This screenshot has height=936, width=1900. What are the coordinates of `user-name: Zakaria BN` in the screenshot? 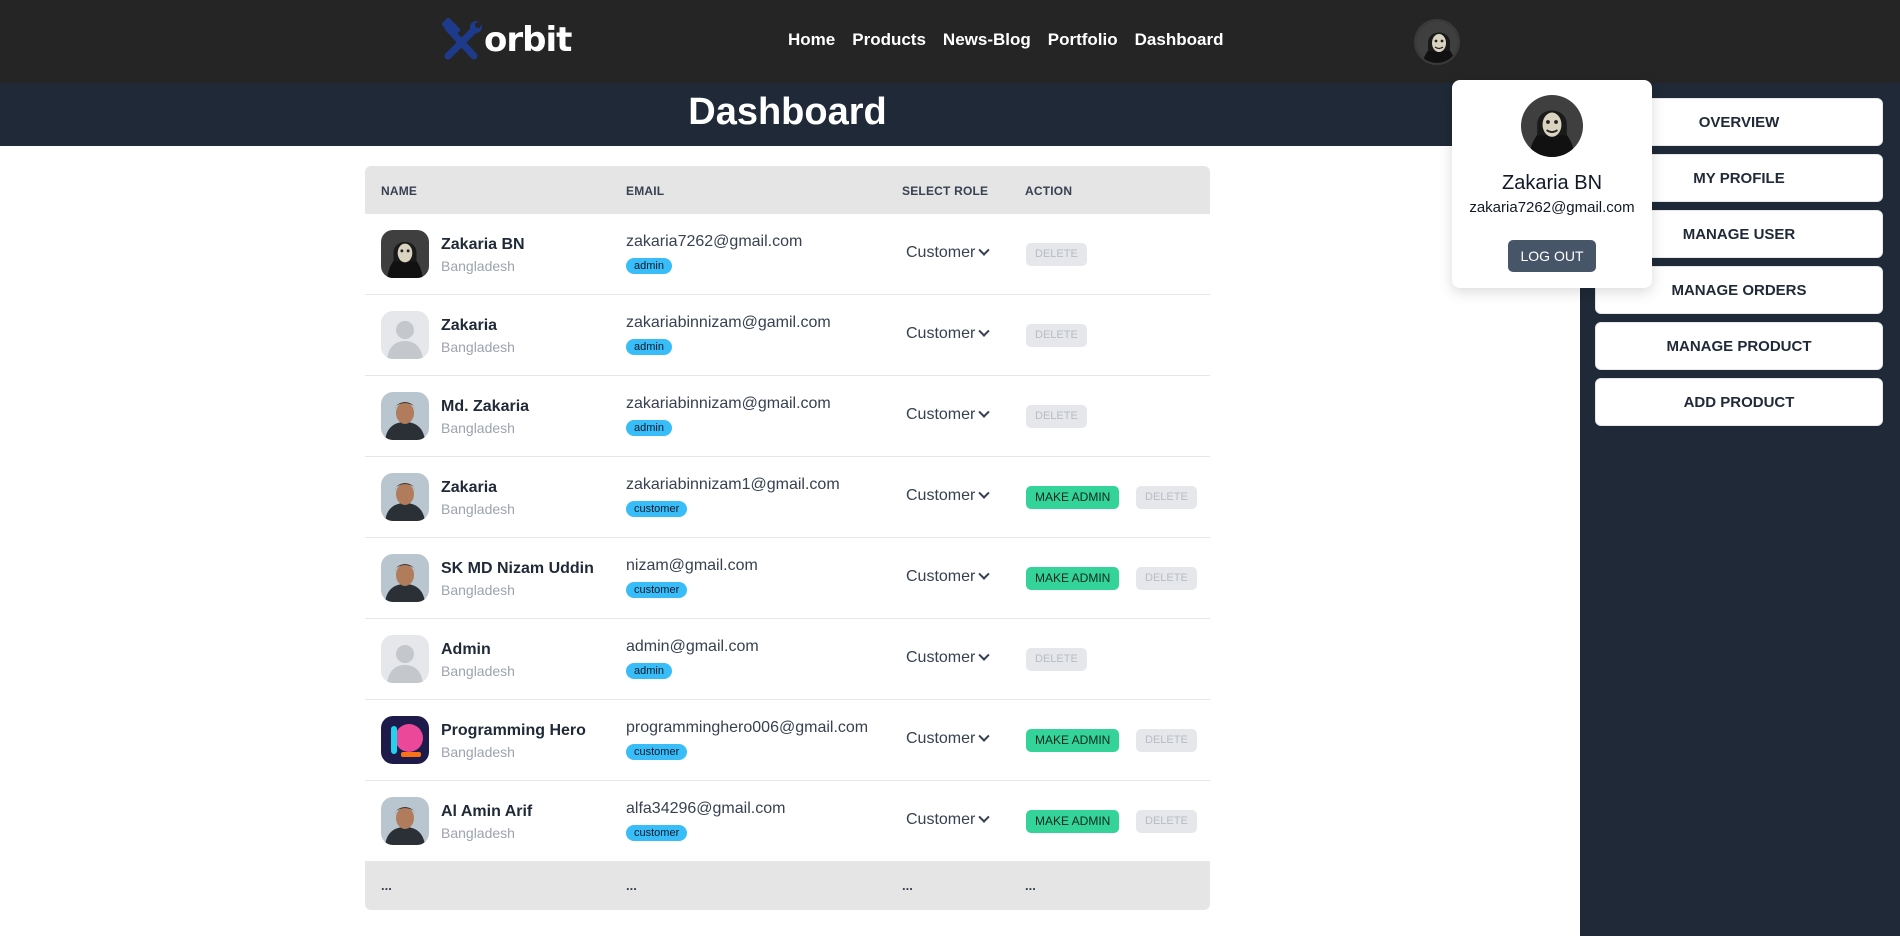 It's located at (483, 244).